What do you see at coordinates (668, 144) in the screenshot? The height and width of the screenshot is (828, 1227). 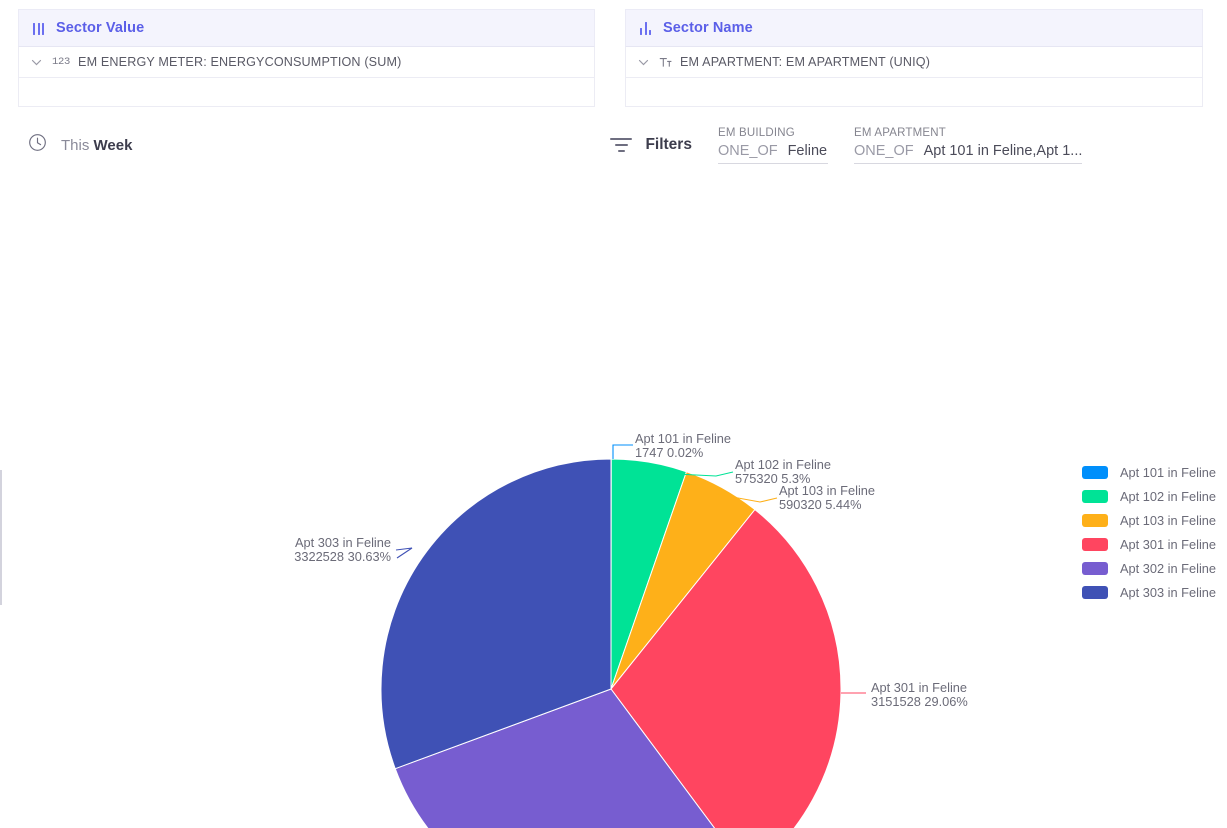 I see `filters-label: Filters` at bounding box center [668, 144].